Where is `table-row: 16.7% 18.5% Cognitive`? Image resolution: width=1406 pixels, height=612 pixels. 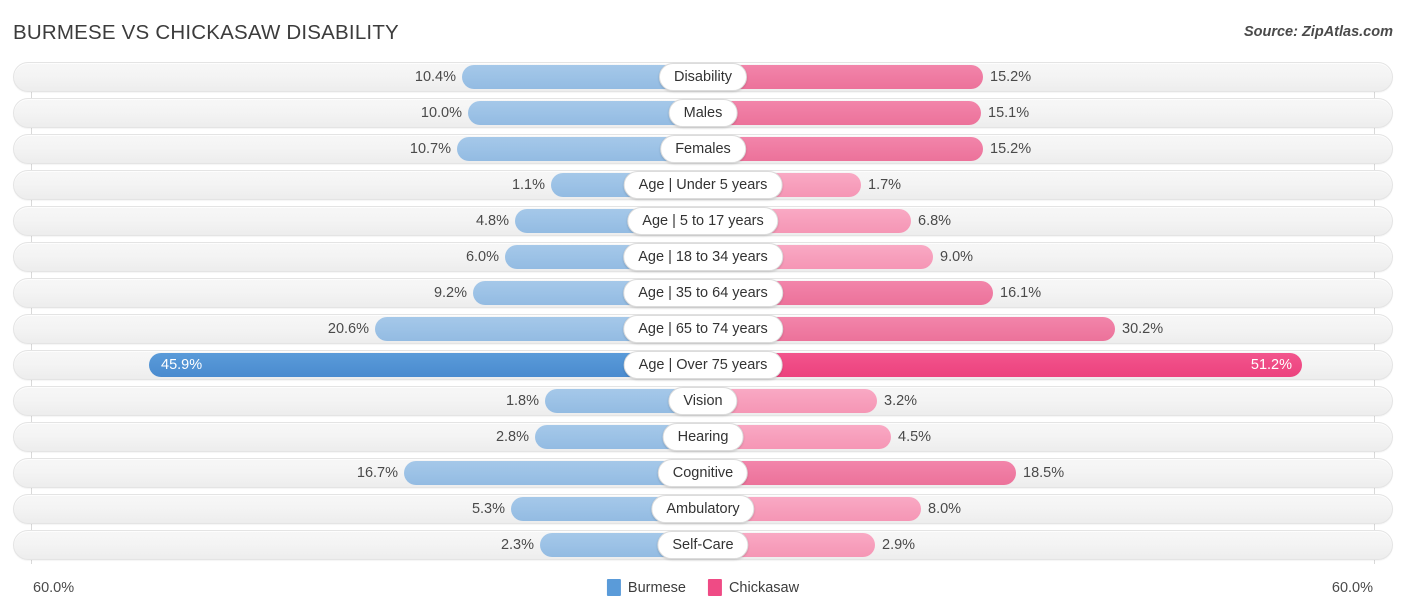
table-row: 16.7% 18.5% Cognitive is located at coordinates (703, 473).